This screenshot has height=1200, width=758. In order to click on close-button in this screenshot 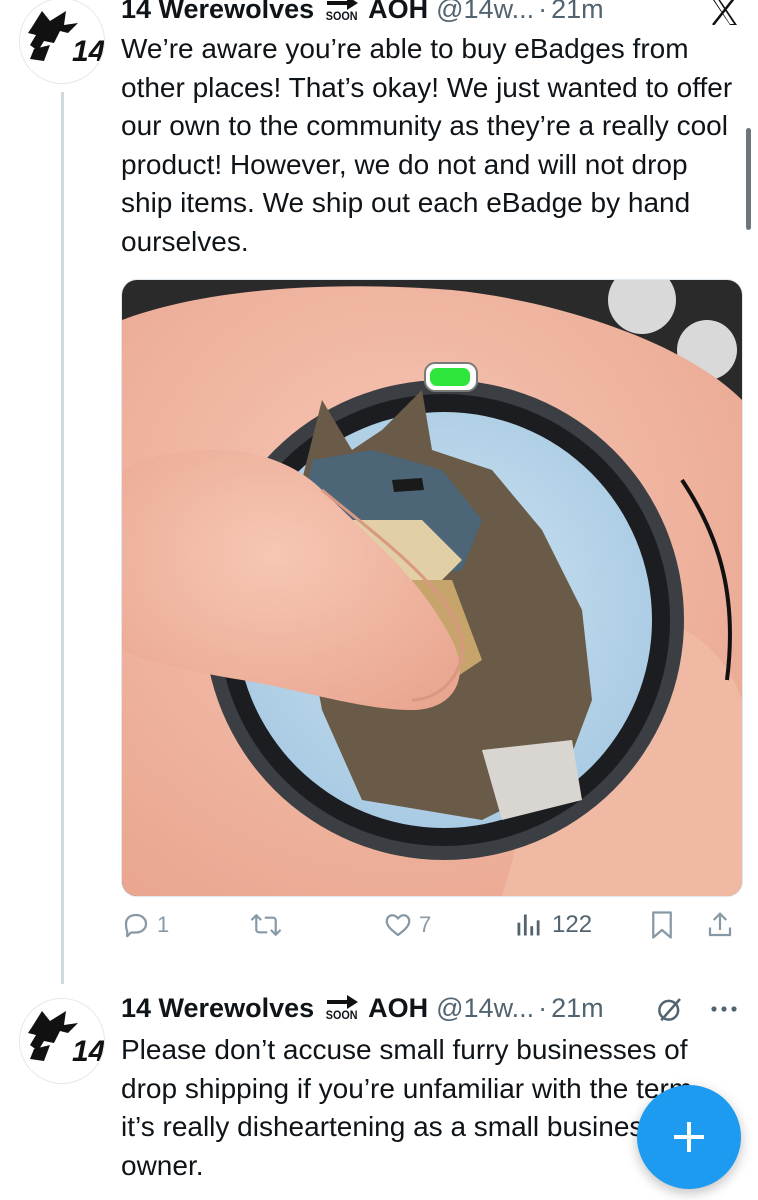, I will do `click(724, 14)`.